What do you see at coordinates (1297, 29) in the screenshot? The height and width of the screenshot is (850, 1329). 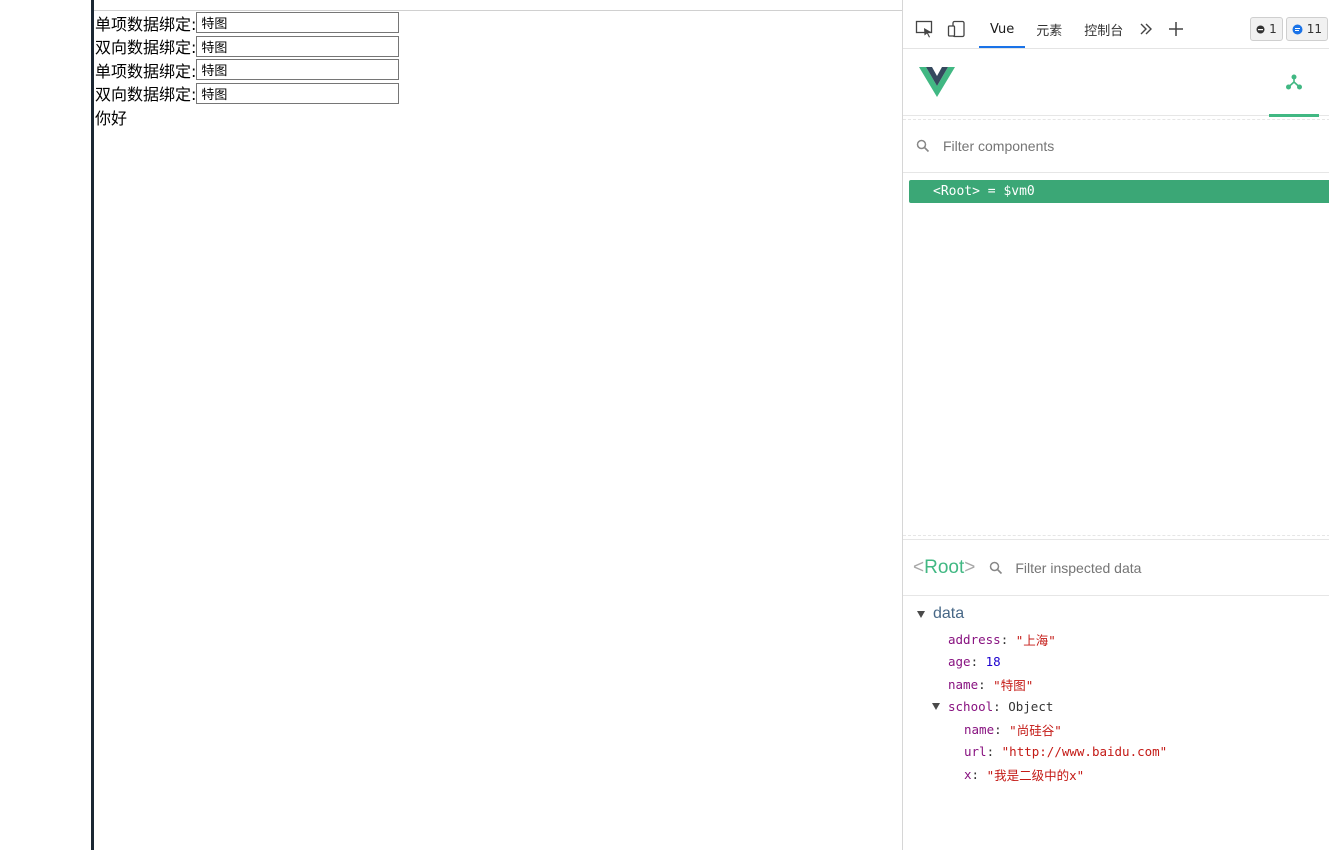 I see `message-icon` at bounding box center [1297, 29].